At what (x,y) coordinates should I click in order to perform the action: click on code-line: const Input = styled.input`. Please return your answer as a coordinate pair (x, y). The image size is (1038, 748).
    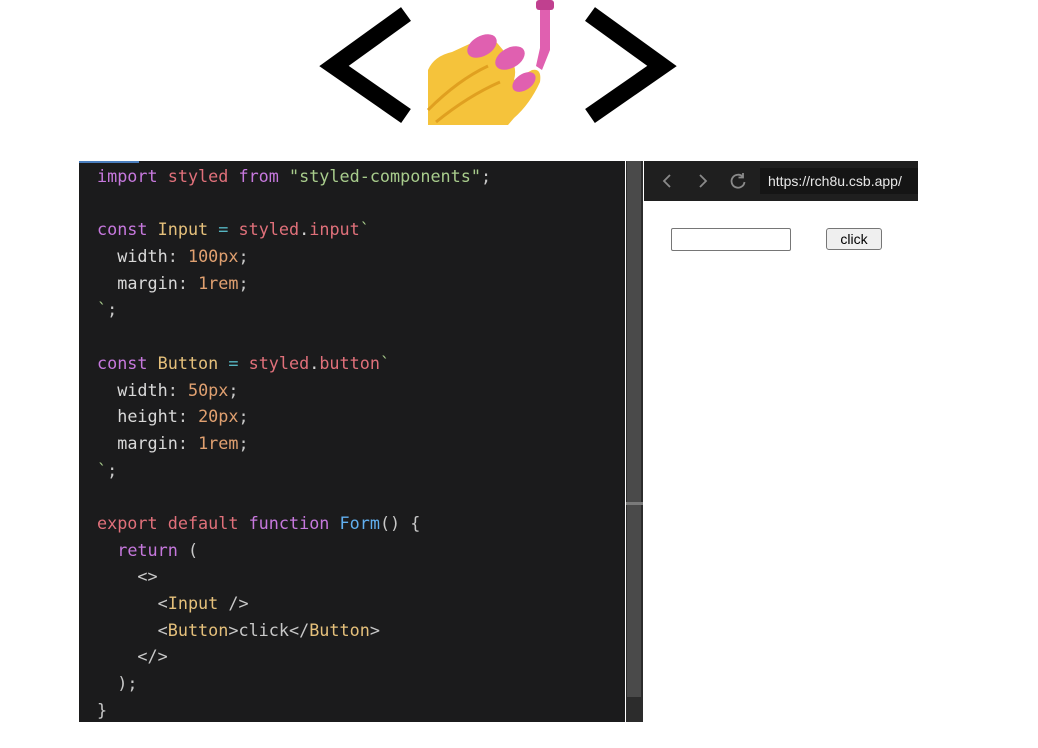
    Looking at the image, I should click on (294, 229).